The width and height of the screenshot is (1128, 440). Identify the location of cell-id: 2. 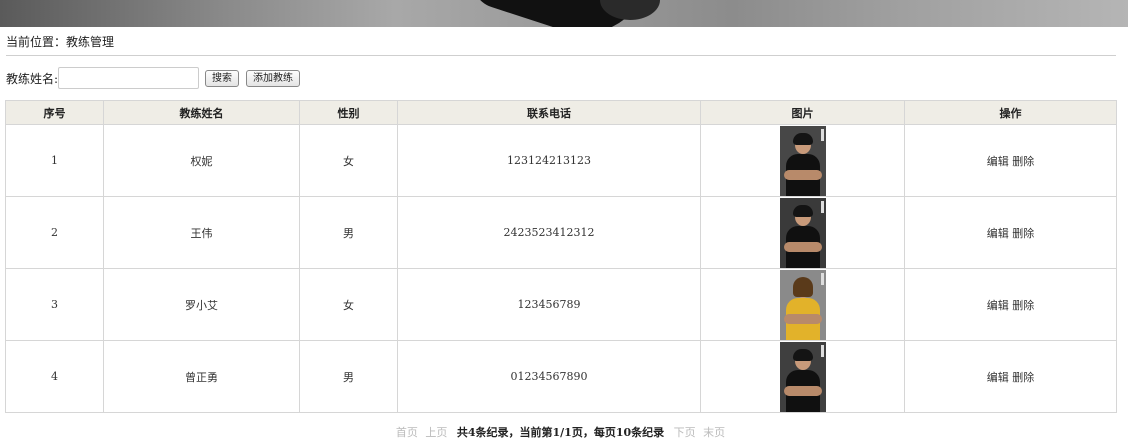
(54, 232).